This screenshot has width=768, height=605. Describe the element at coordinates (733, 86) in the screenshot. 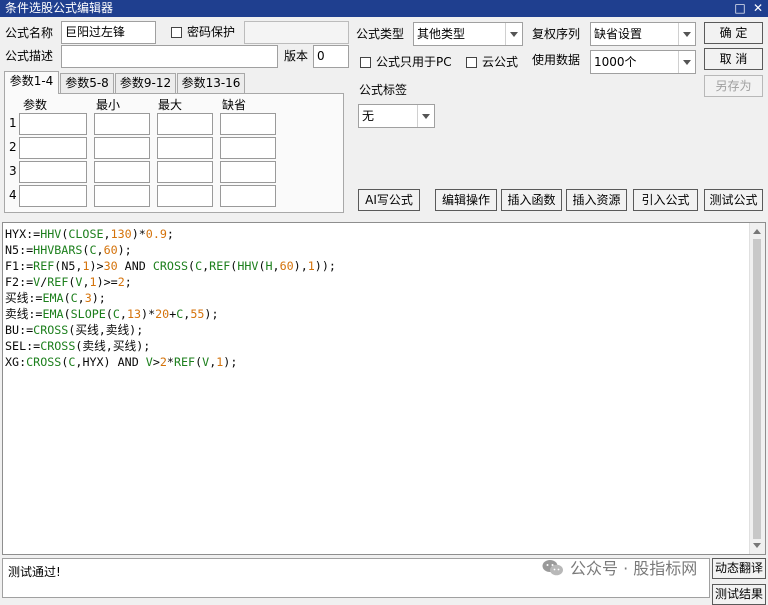

I see `save-as-button: 另存为` at that location.